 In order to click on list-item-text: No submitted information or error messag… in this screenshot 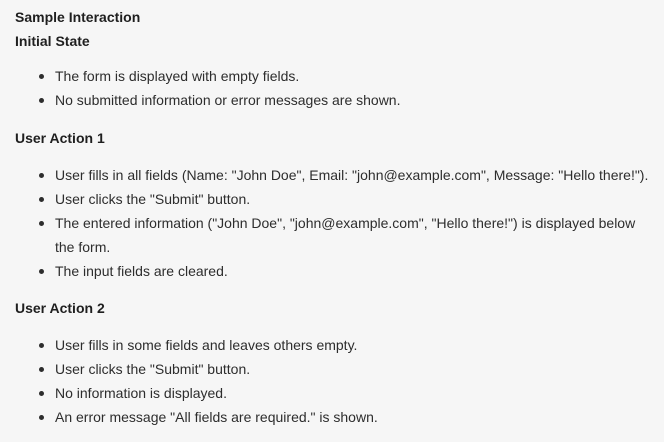, I will do `click(228, 100)`.